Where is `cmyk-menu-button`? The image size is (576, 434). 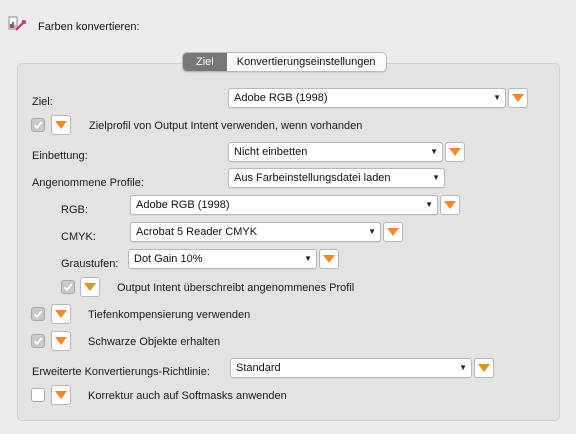 cmyk-menu-button is located at coordinates (393, 232).